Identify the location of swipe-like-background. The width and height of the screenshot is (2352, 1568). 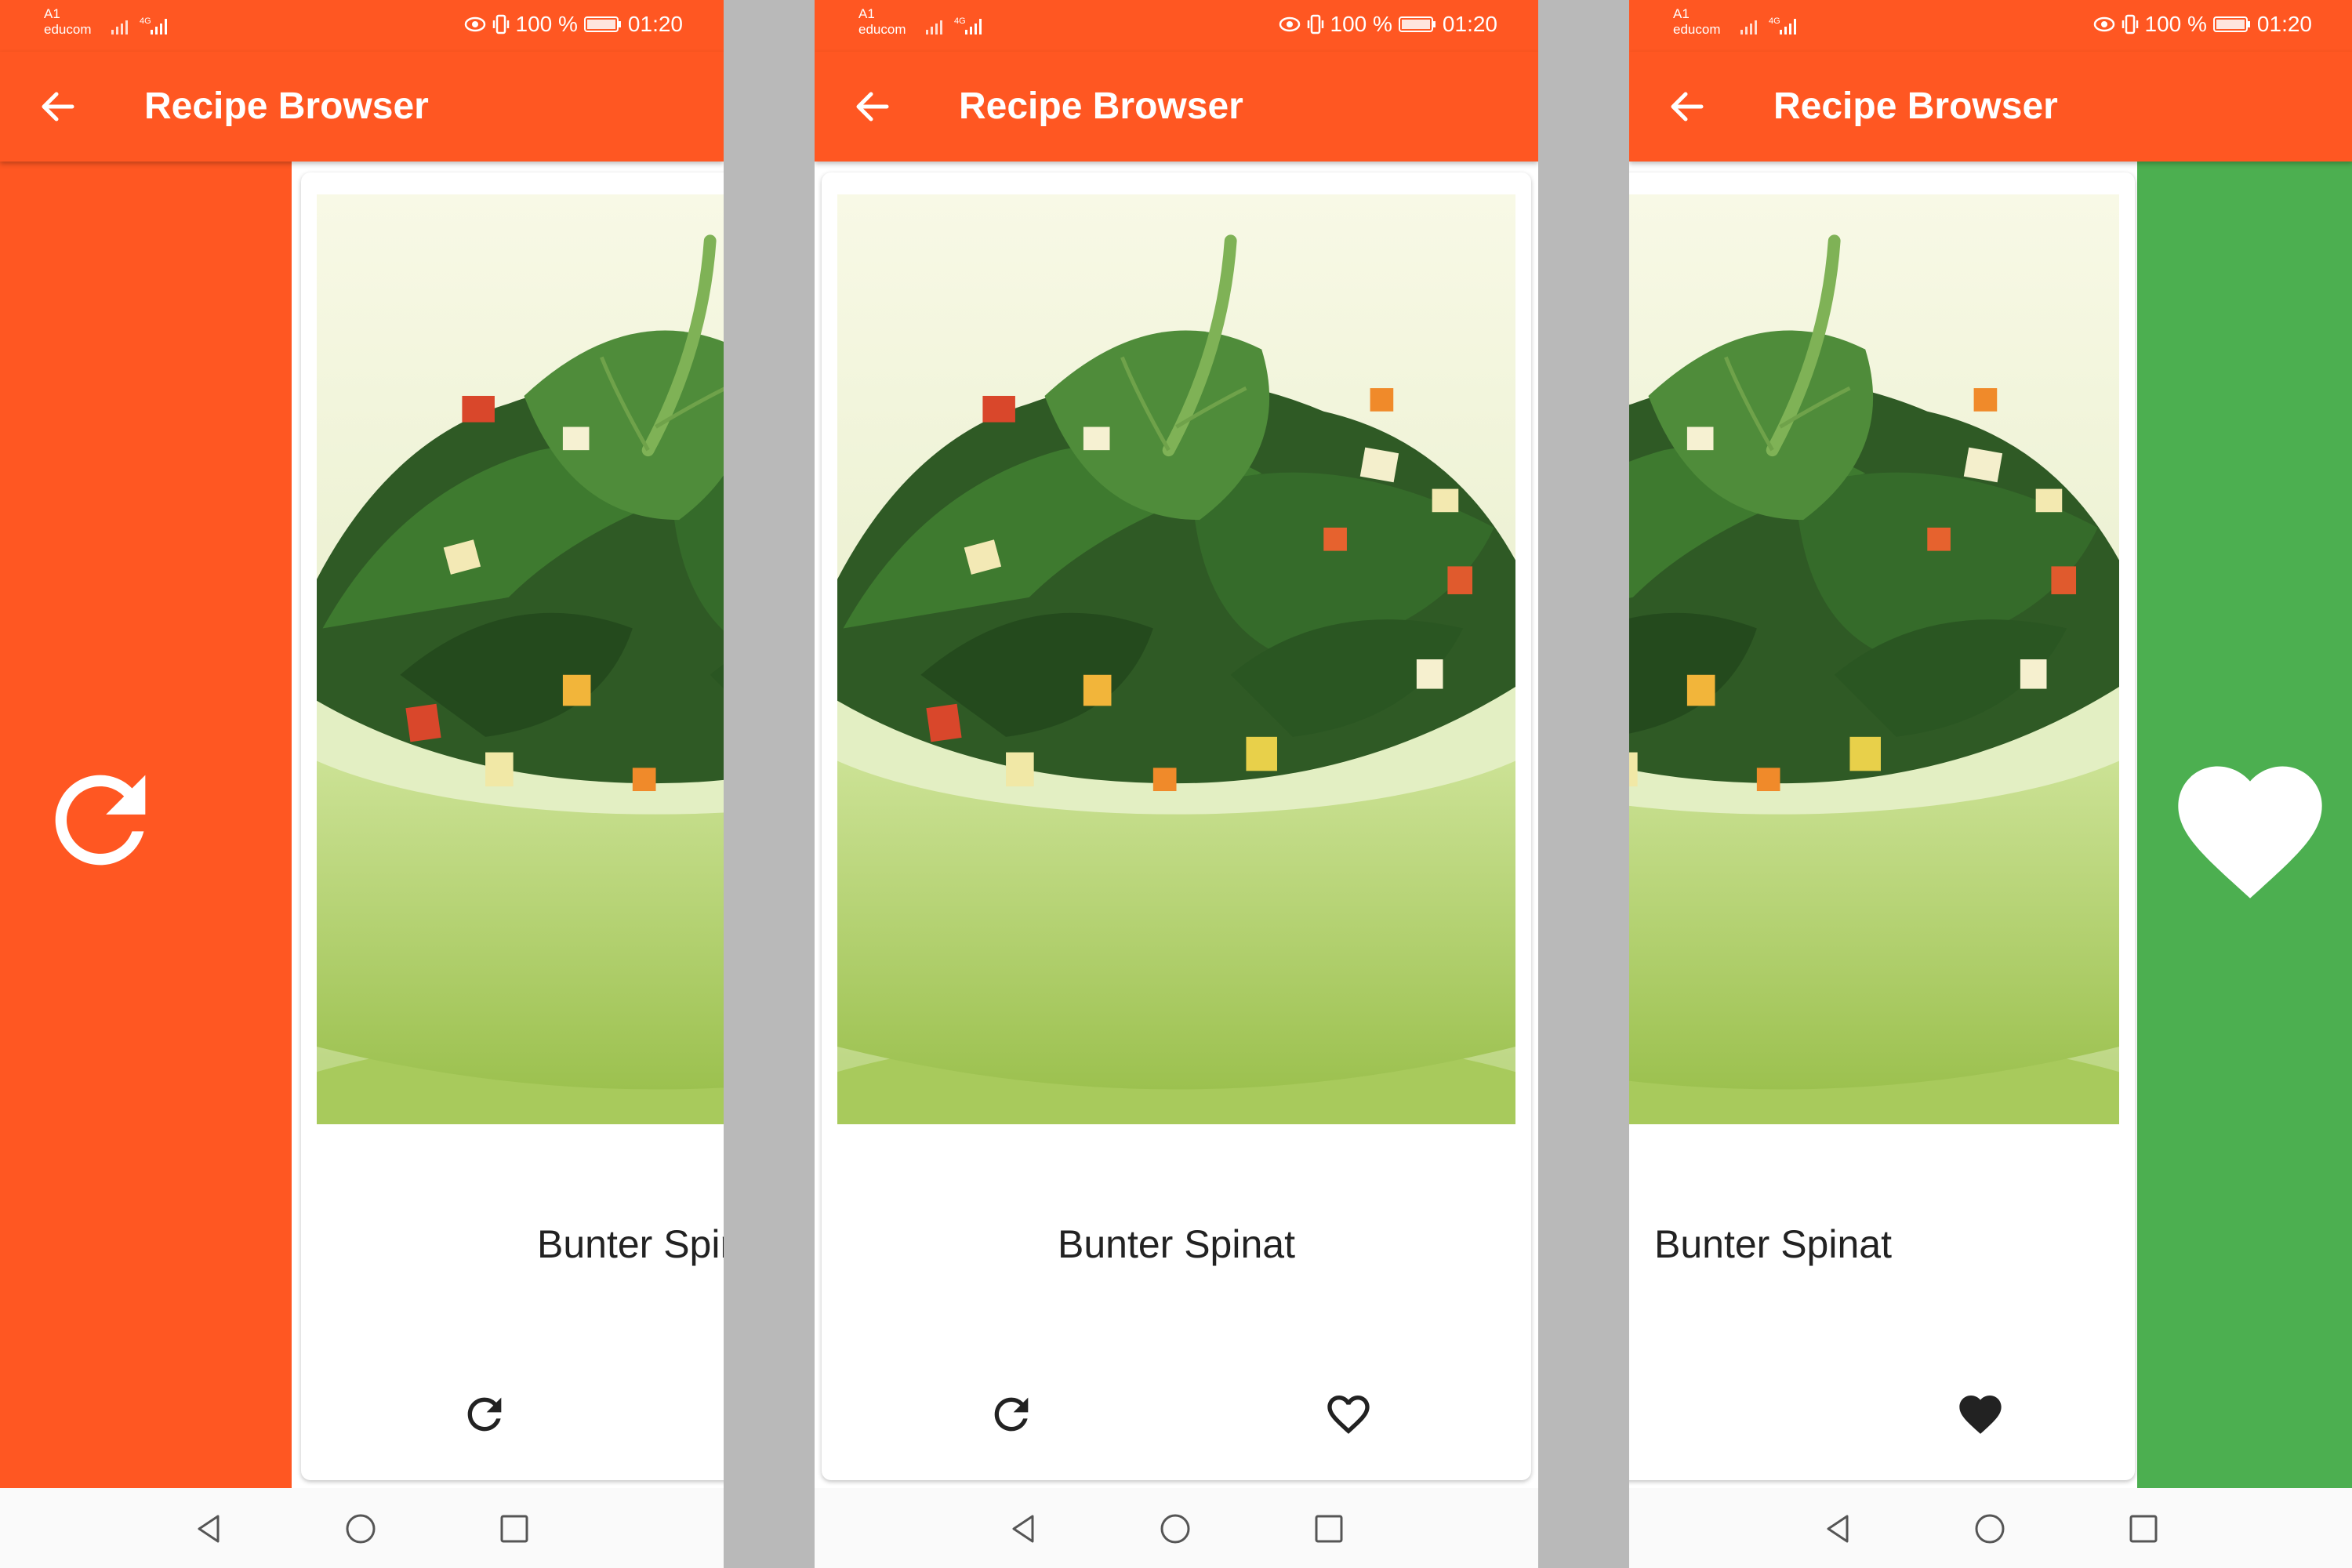
(2244, 825).